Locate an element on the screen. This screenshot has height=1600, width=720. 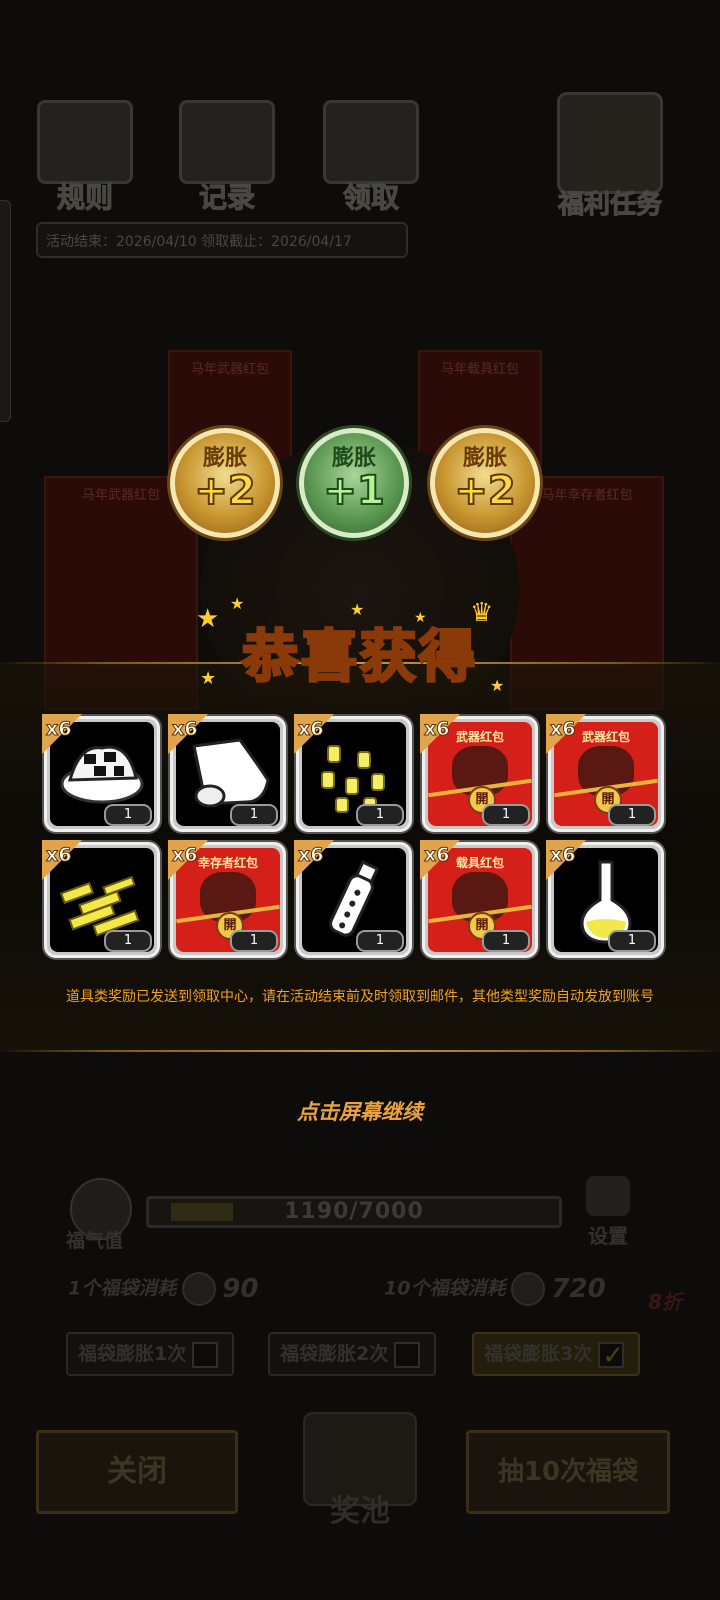
discount-badge: 8折 is located at coordinates (665, 1302).